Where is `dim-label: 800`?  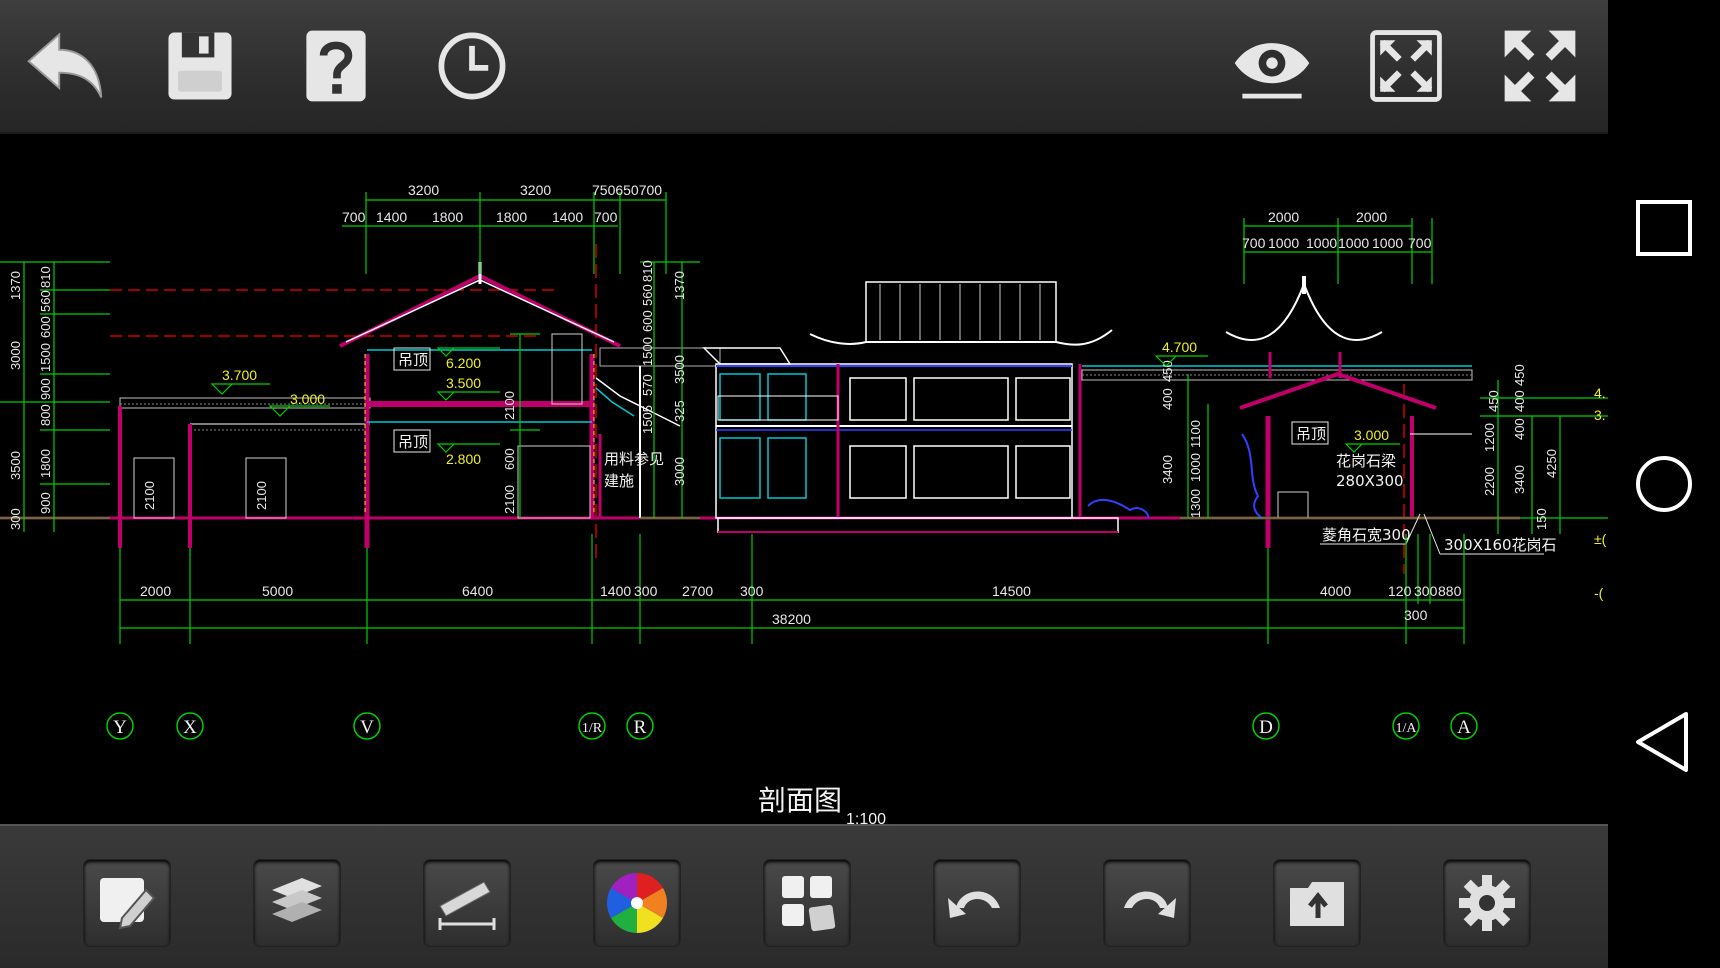 dim-label: 800 is located at coordinates (45, 415).